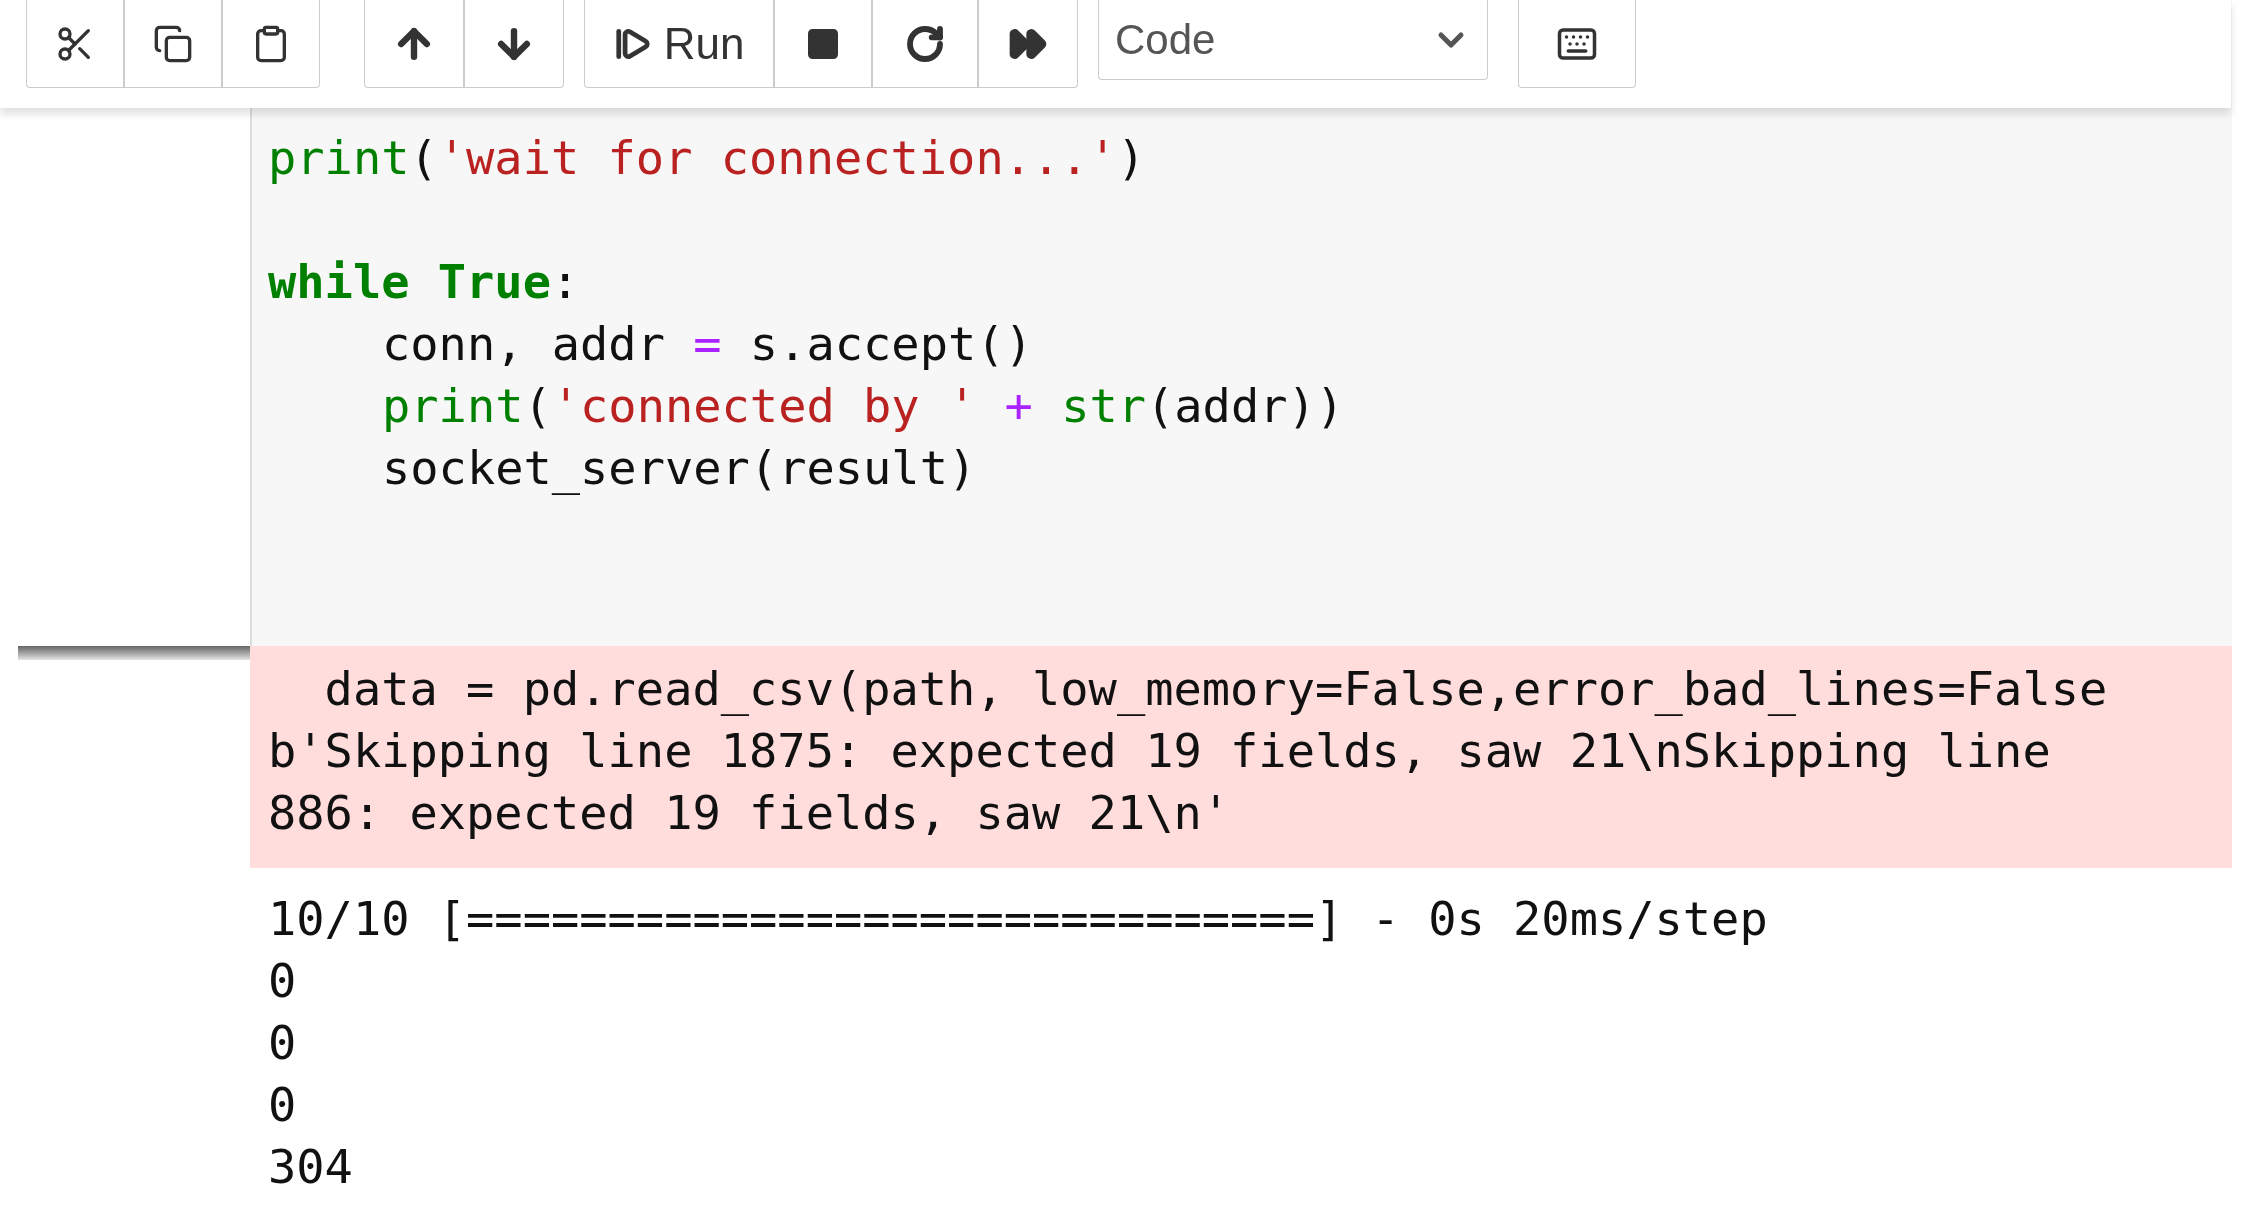 The image size is (2251, 1214). What do you see at coordinates (75, 44) in the screenshot?
I see `cut-button` at bounding box center [75, 44].